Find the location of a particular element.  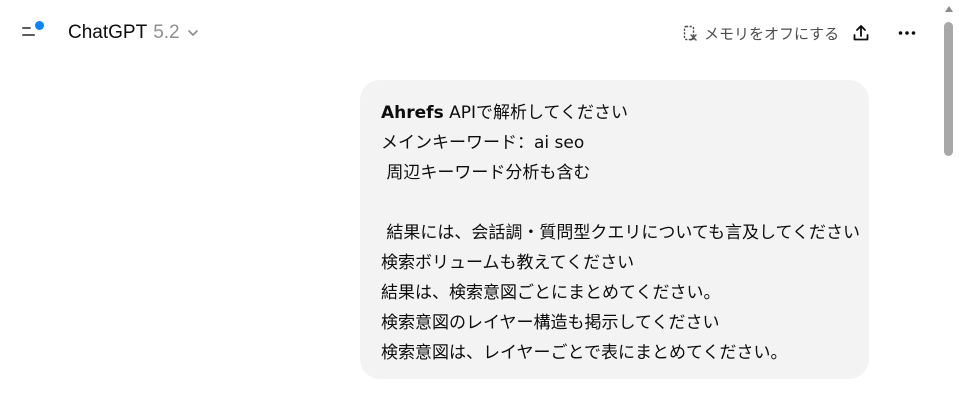

vertical-scrollbar is located at coordinates (949, 202).